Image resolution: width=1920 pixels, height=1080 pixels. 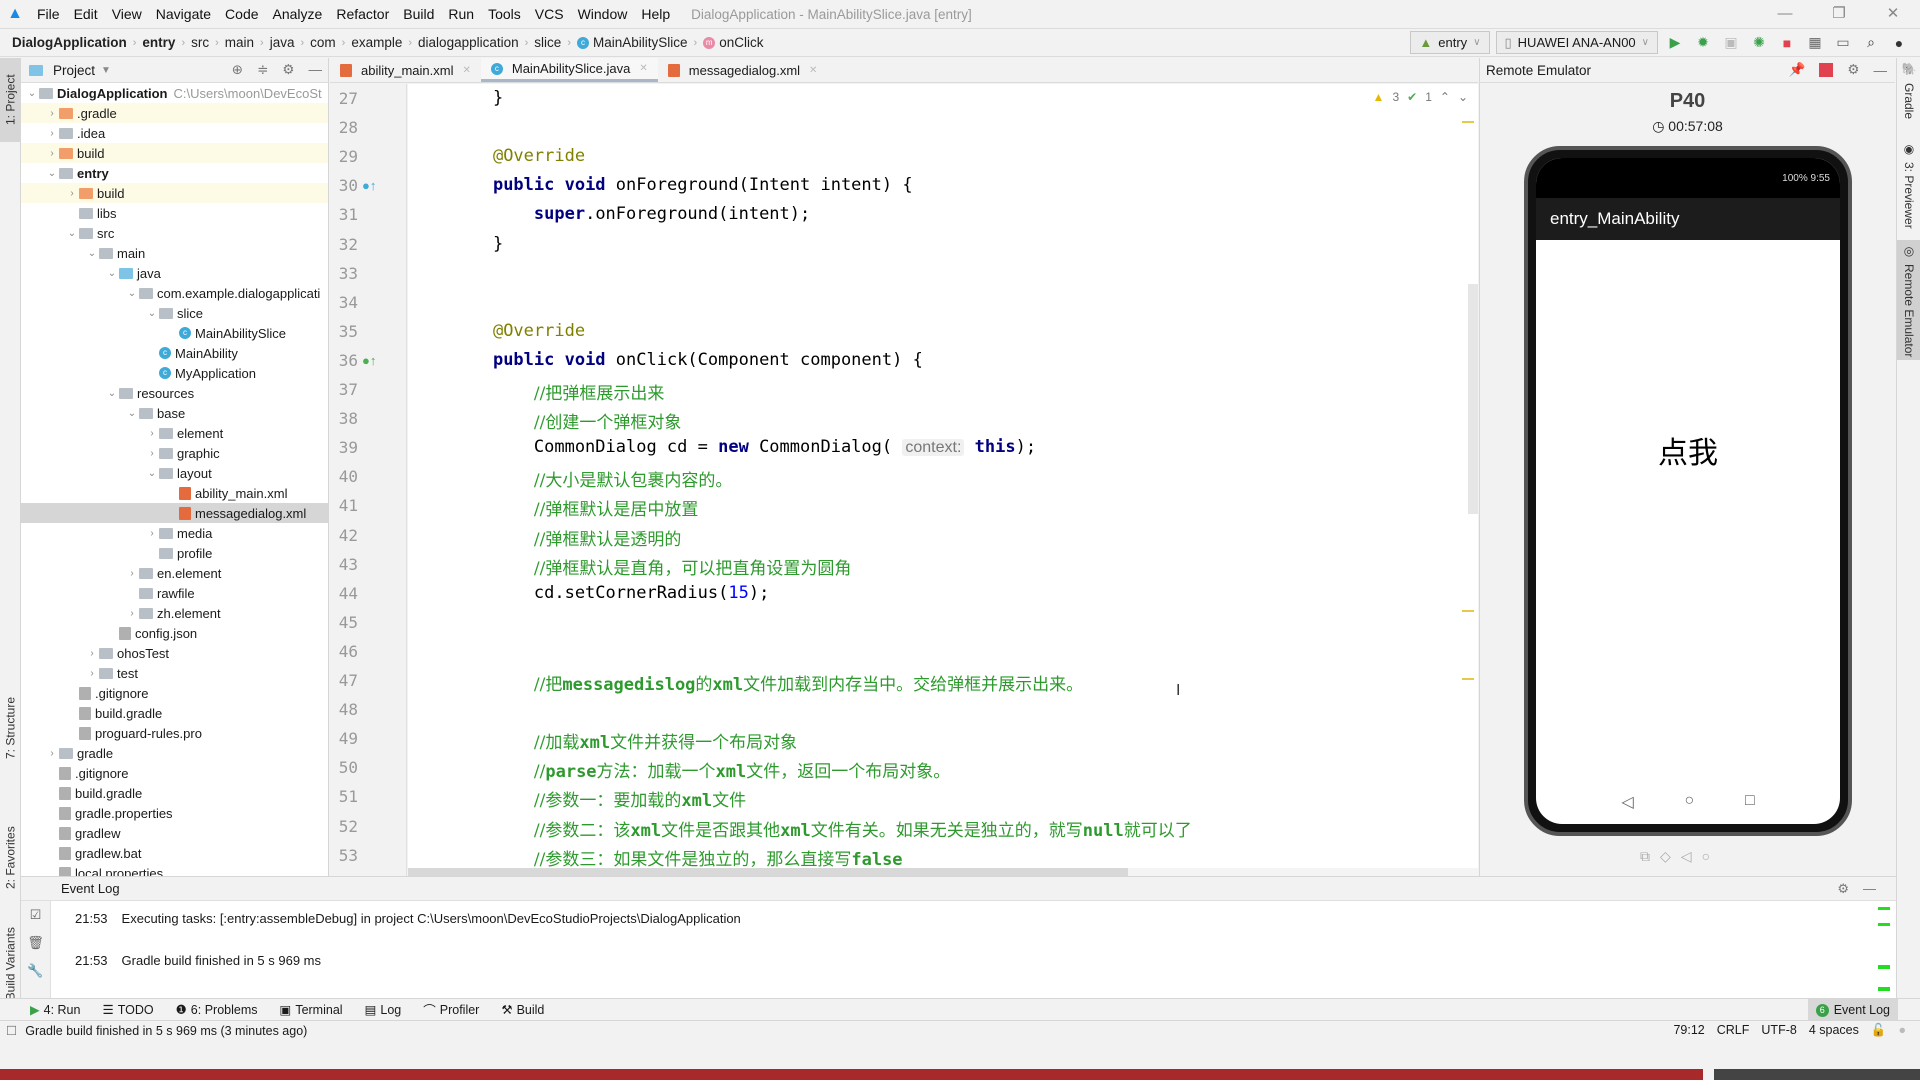 I want to click on project-view-selector: Project, so click(x=74, y=70).